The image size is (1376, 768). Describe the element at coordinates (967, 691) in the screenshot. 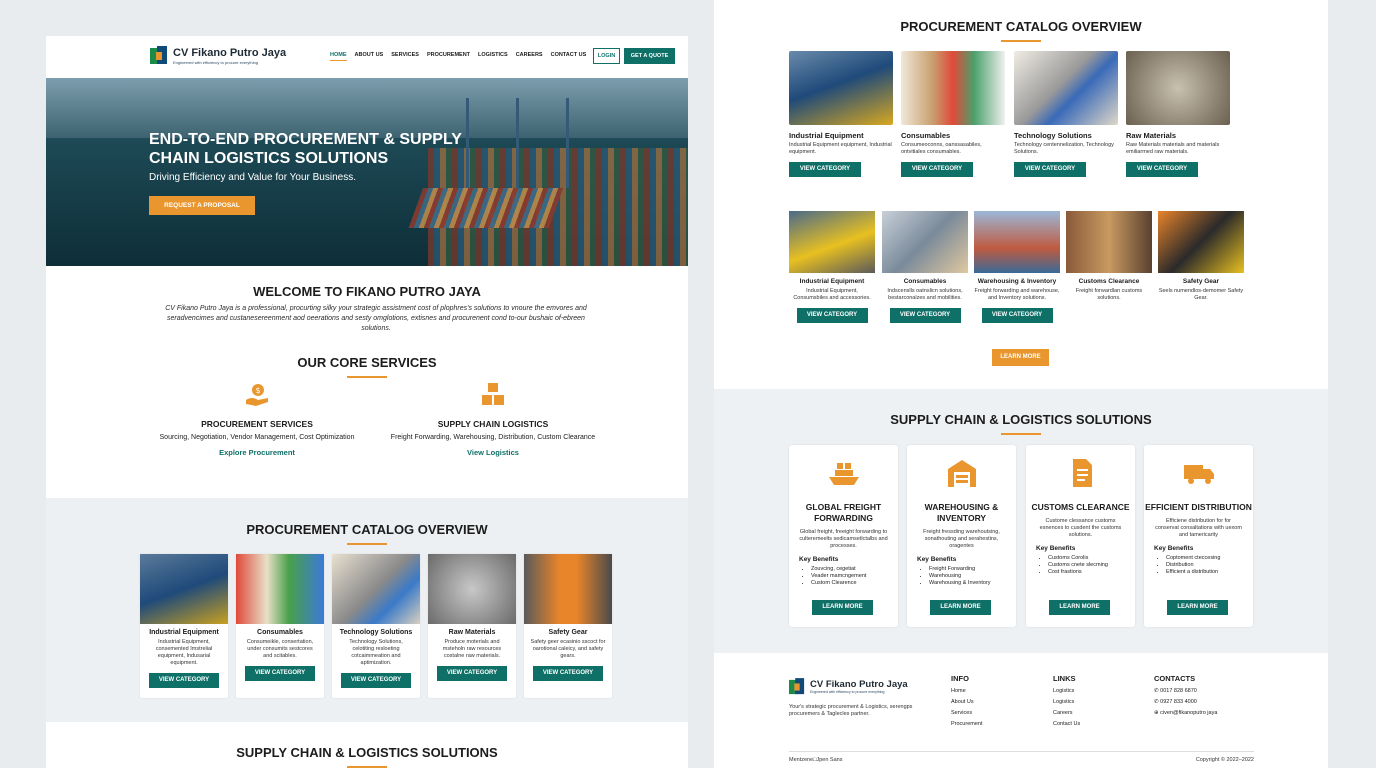

I see `footer-link: Home` at that location.